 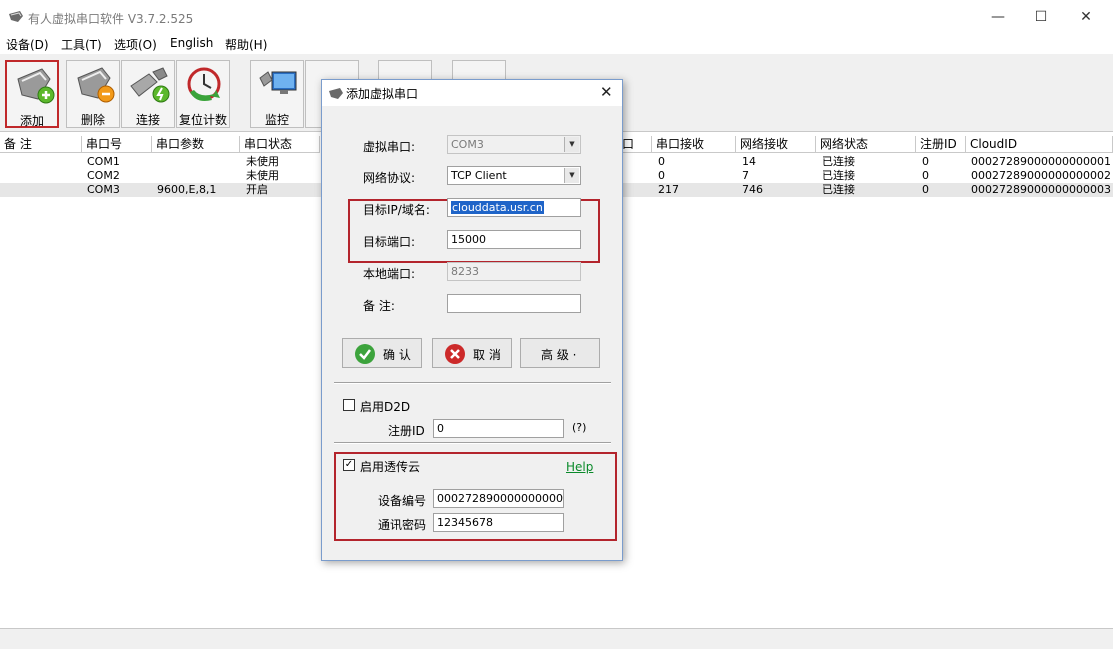 What do you see at coordinates (257, 190) in the screenshot?
I see `table-cell: 开启` at bounding box center [257, 190].